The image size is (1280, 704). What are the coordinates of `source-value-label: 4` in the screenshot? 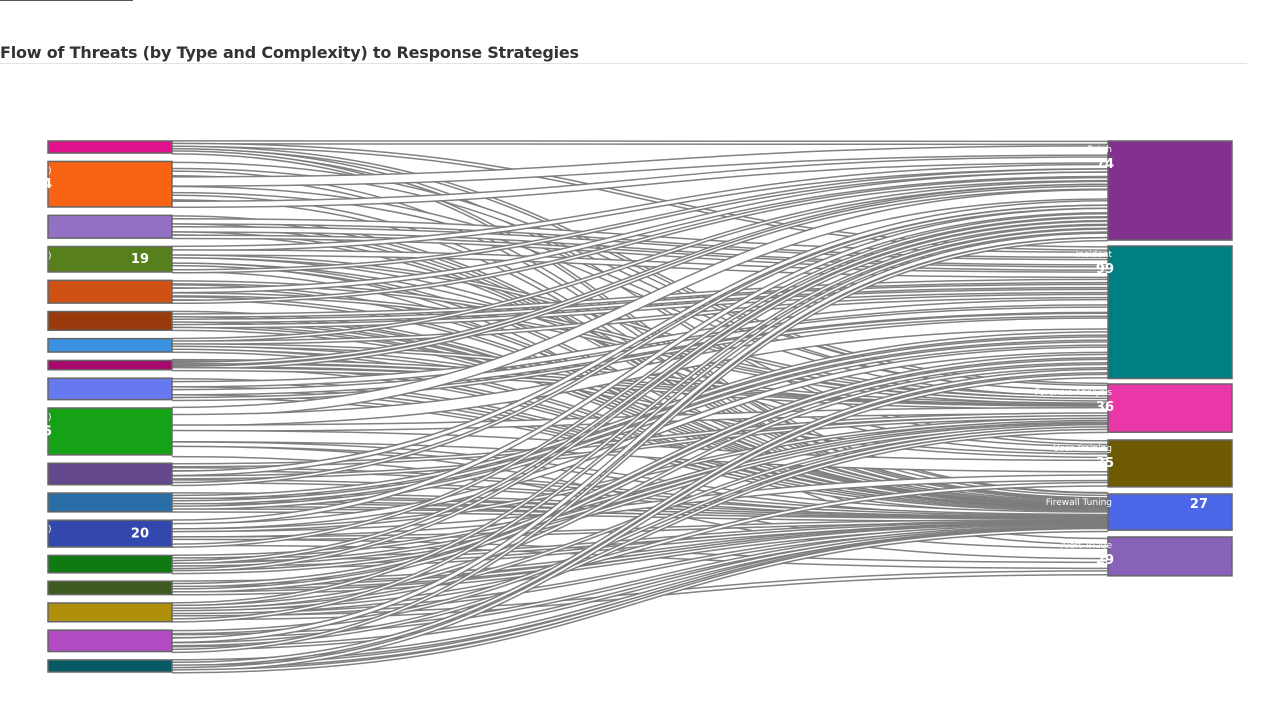 It's located at (47, 184).